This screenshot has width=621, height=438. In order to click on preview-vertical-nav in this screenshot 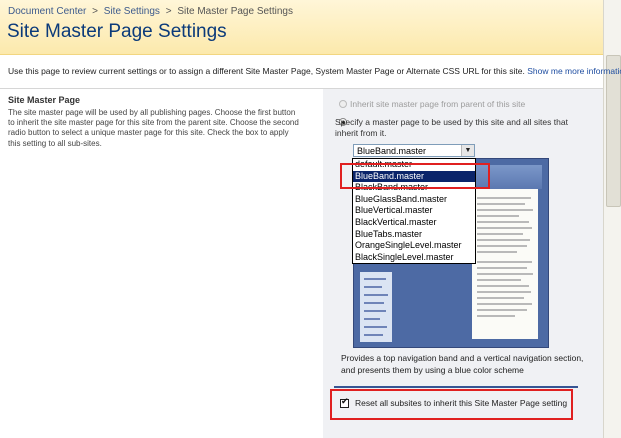, I will do `click(376, 307)`.